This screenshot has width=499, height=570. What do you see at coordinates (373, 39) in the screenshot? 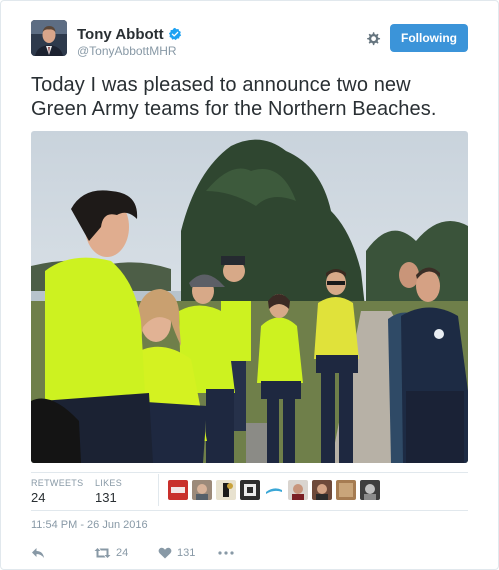
I see `gear-icon` at bounding box center [373, 39].